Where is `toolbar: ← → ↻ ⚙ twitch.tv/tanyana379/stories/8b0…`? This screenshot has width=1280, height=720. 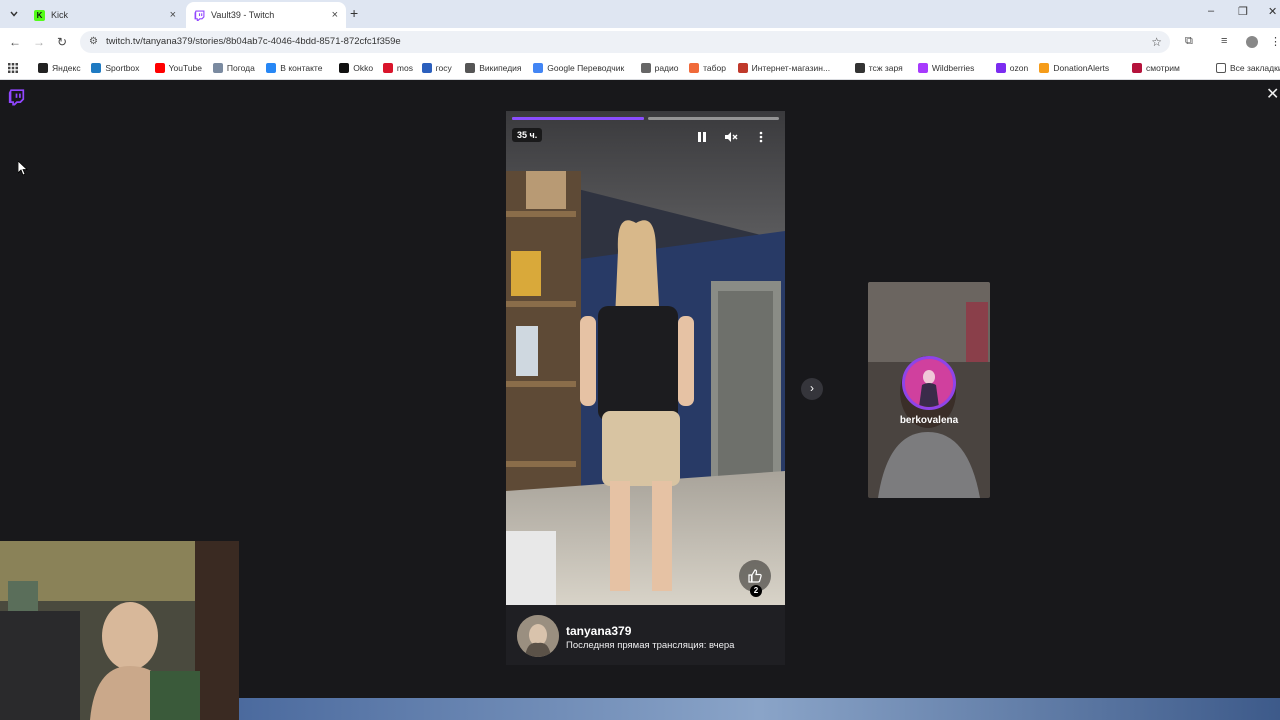
toolbar: ← → ↻ ⚙ twitch.tv/tanyana379/stories/8b0… is located at coordinates (640, 42).